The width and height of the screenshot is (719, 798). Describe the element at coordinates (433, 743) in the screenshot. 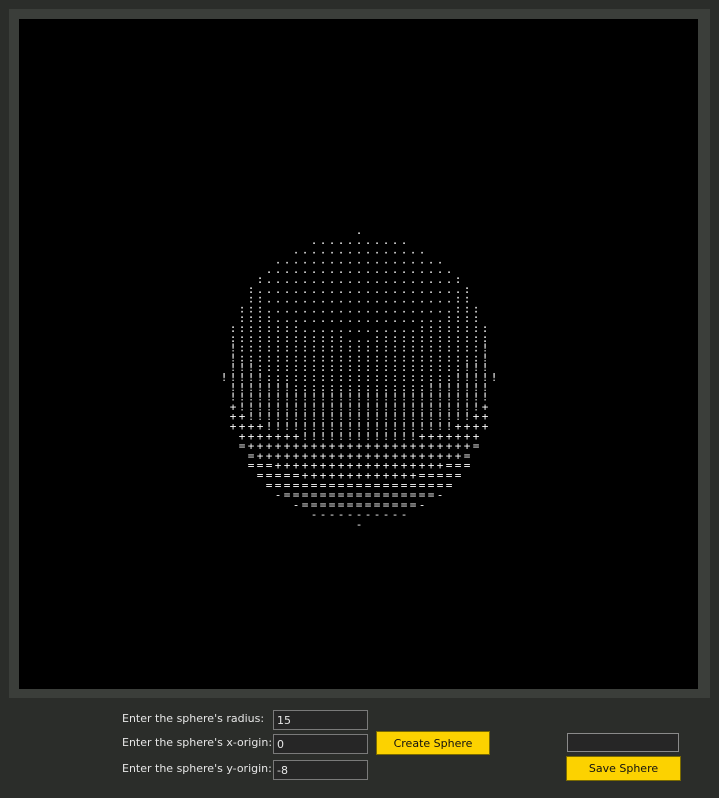

I see `create-sphere-button: Create Sphere` at that location.